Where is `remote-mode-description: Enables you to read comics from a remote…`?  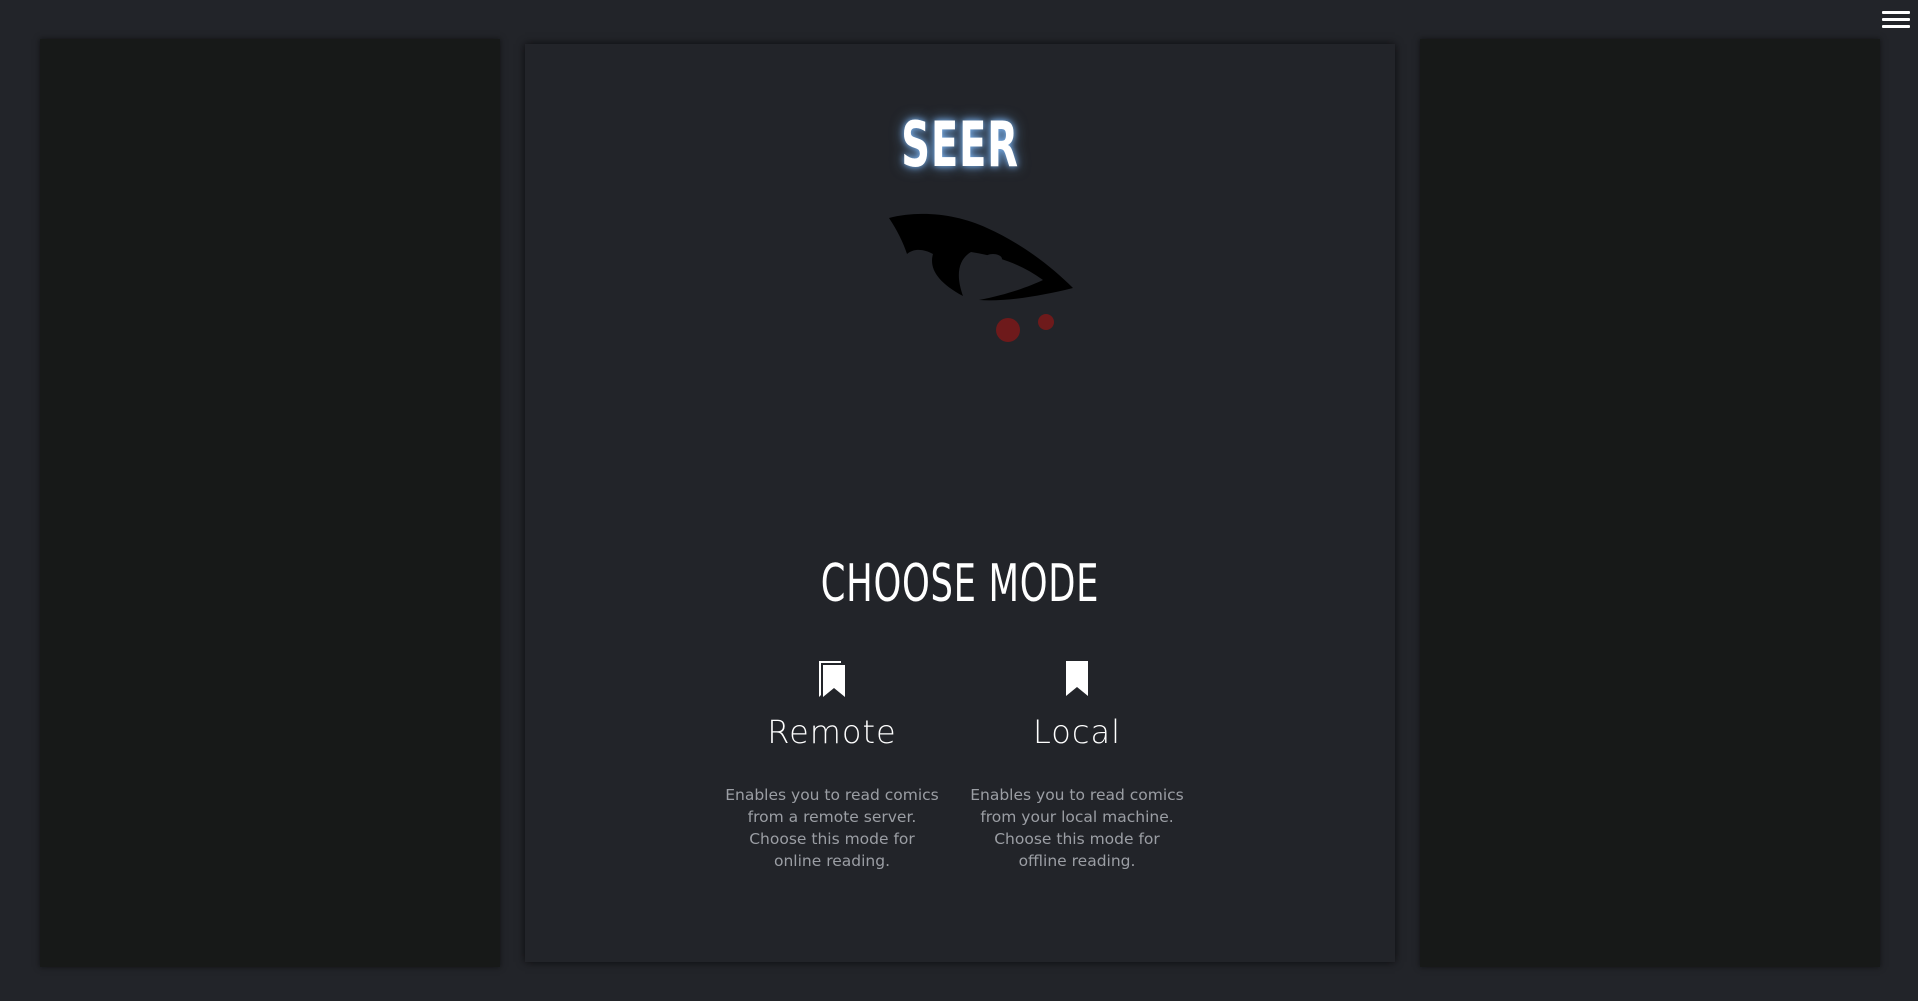 remote-mode-description: Enables you to read comics from a remote… is located at coordinates (832, 828).